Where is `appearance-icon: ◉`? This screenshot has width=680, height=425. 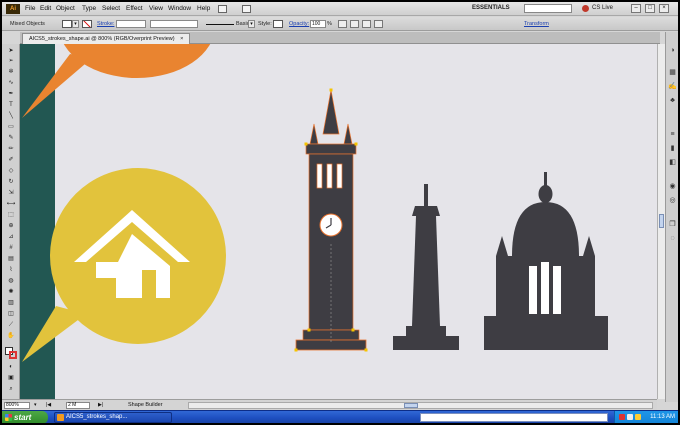
appearance-icon: ◉ is located at coordinates (672, 186).